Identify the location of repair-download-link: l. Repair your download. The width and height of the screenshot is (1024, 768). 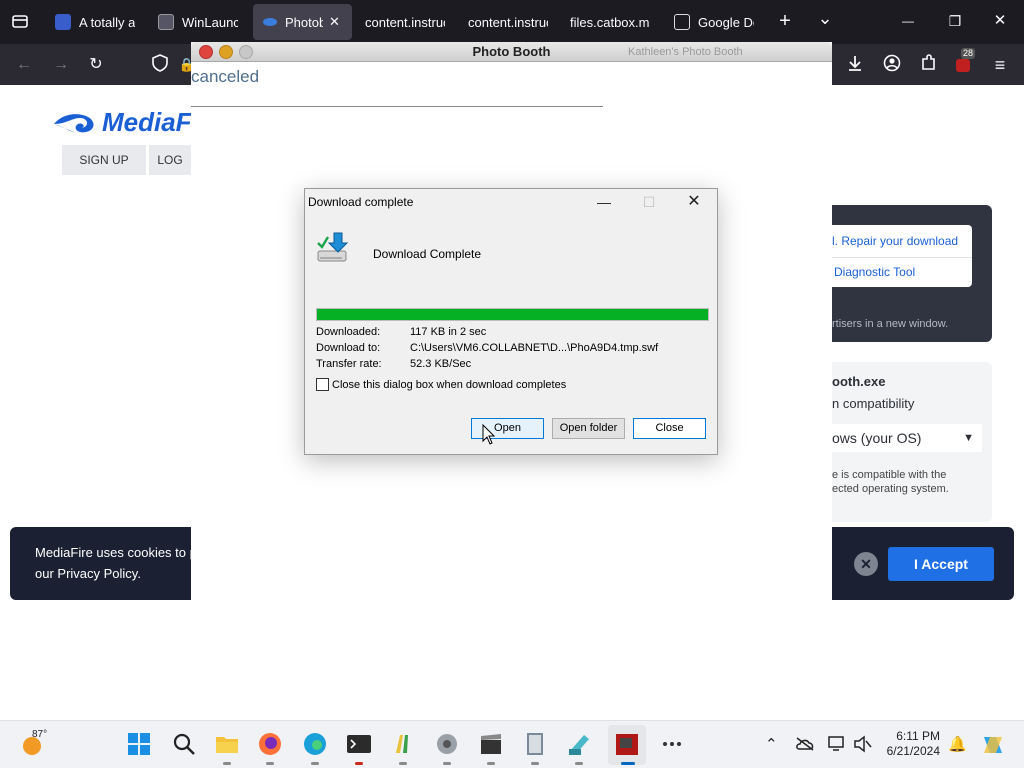
(895, 241).